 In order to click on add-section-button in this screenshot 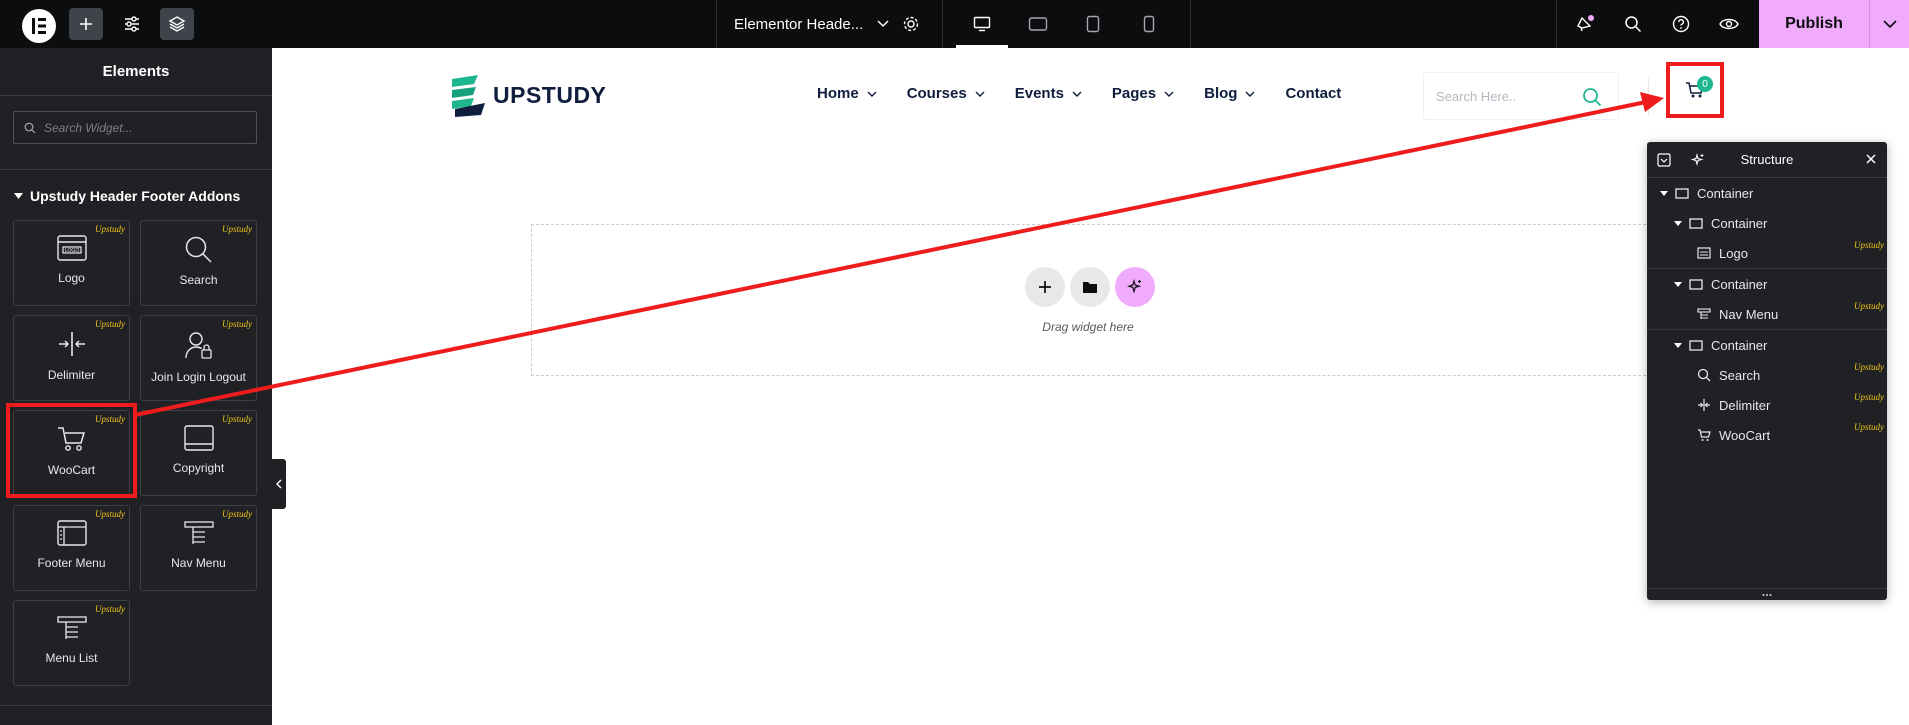, I will do `click(1045, 287)`.